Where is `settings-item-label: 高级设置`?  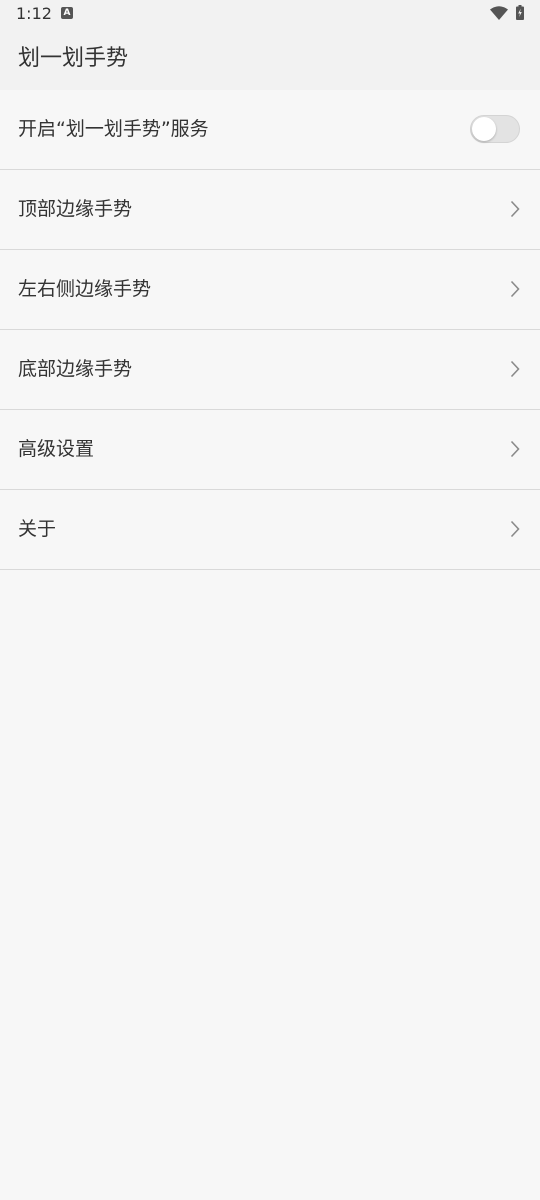
settings-item-label: 高级设置 is located at coordinates (56, 449).